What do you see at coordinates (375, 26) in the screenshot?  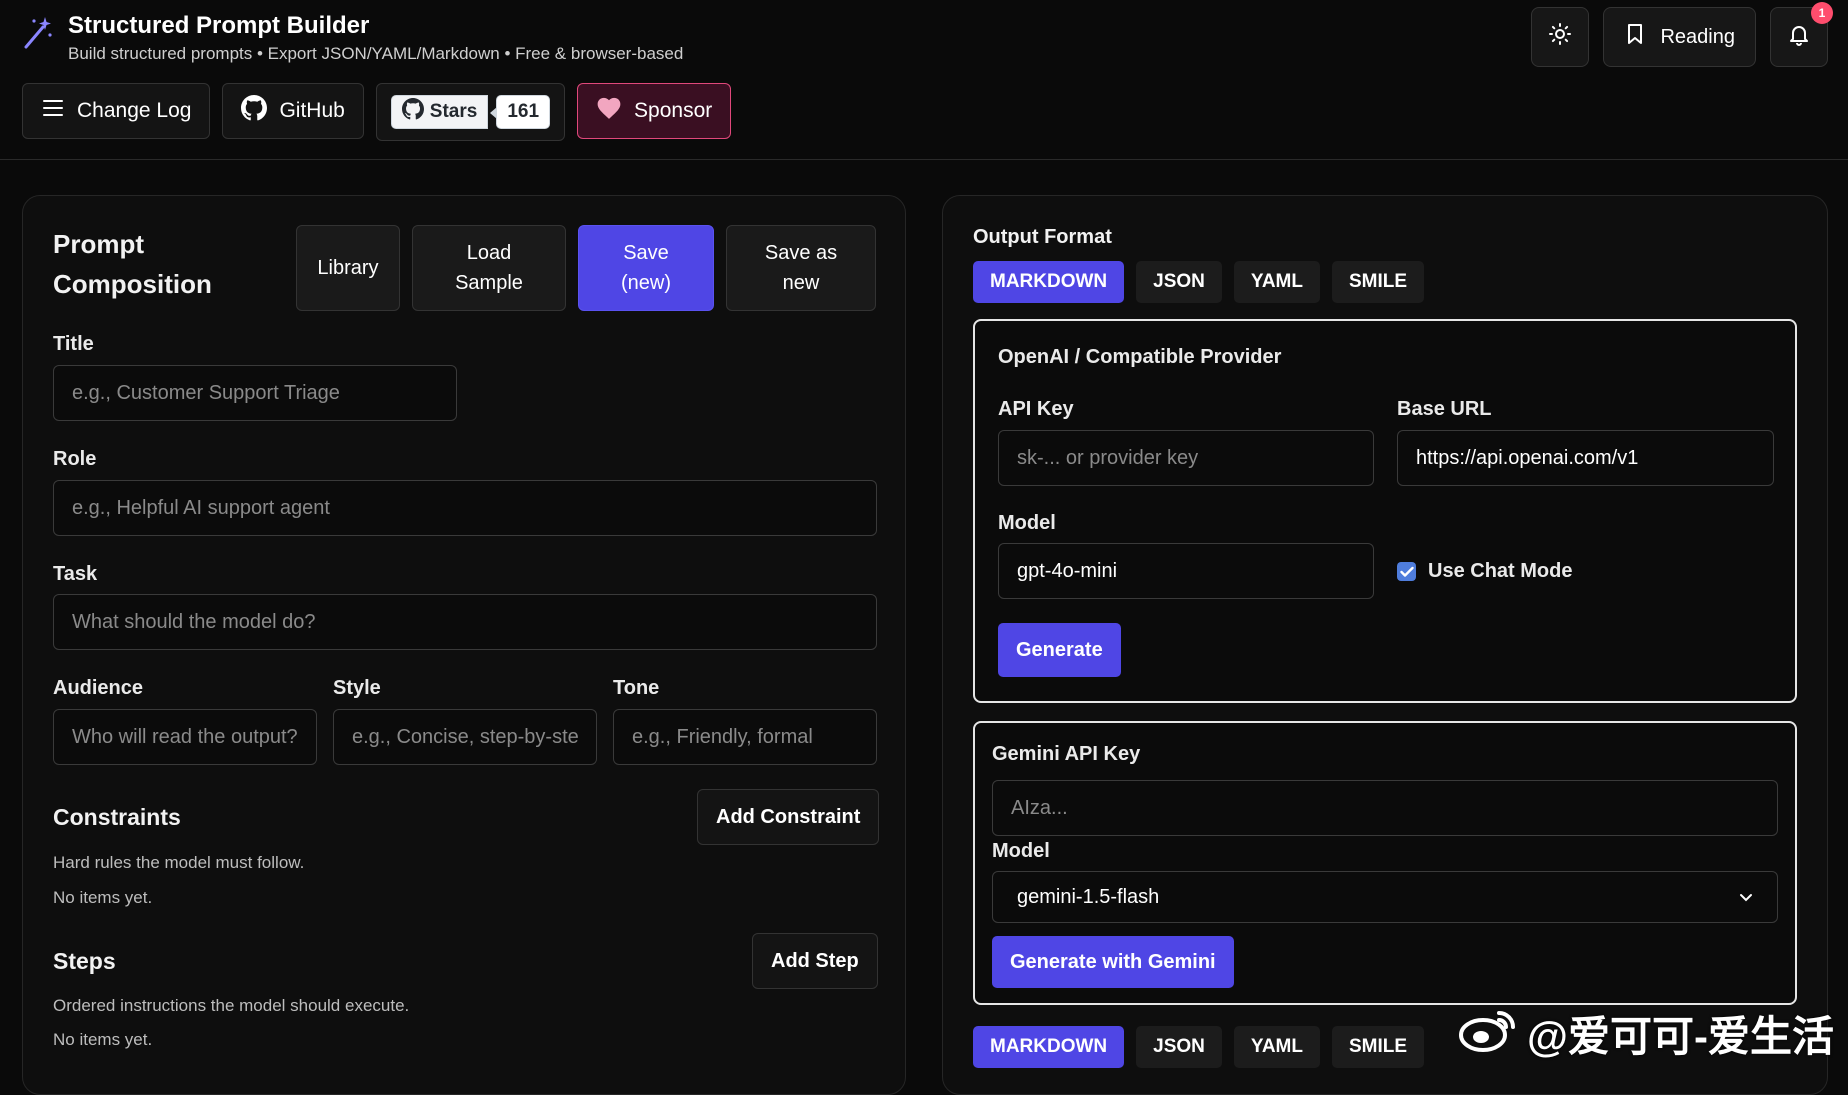 I see `app-title: Structured Prompt Builder` at bounding box center [375, 26].